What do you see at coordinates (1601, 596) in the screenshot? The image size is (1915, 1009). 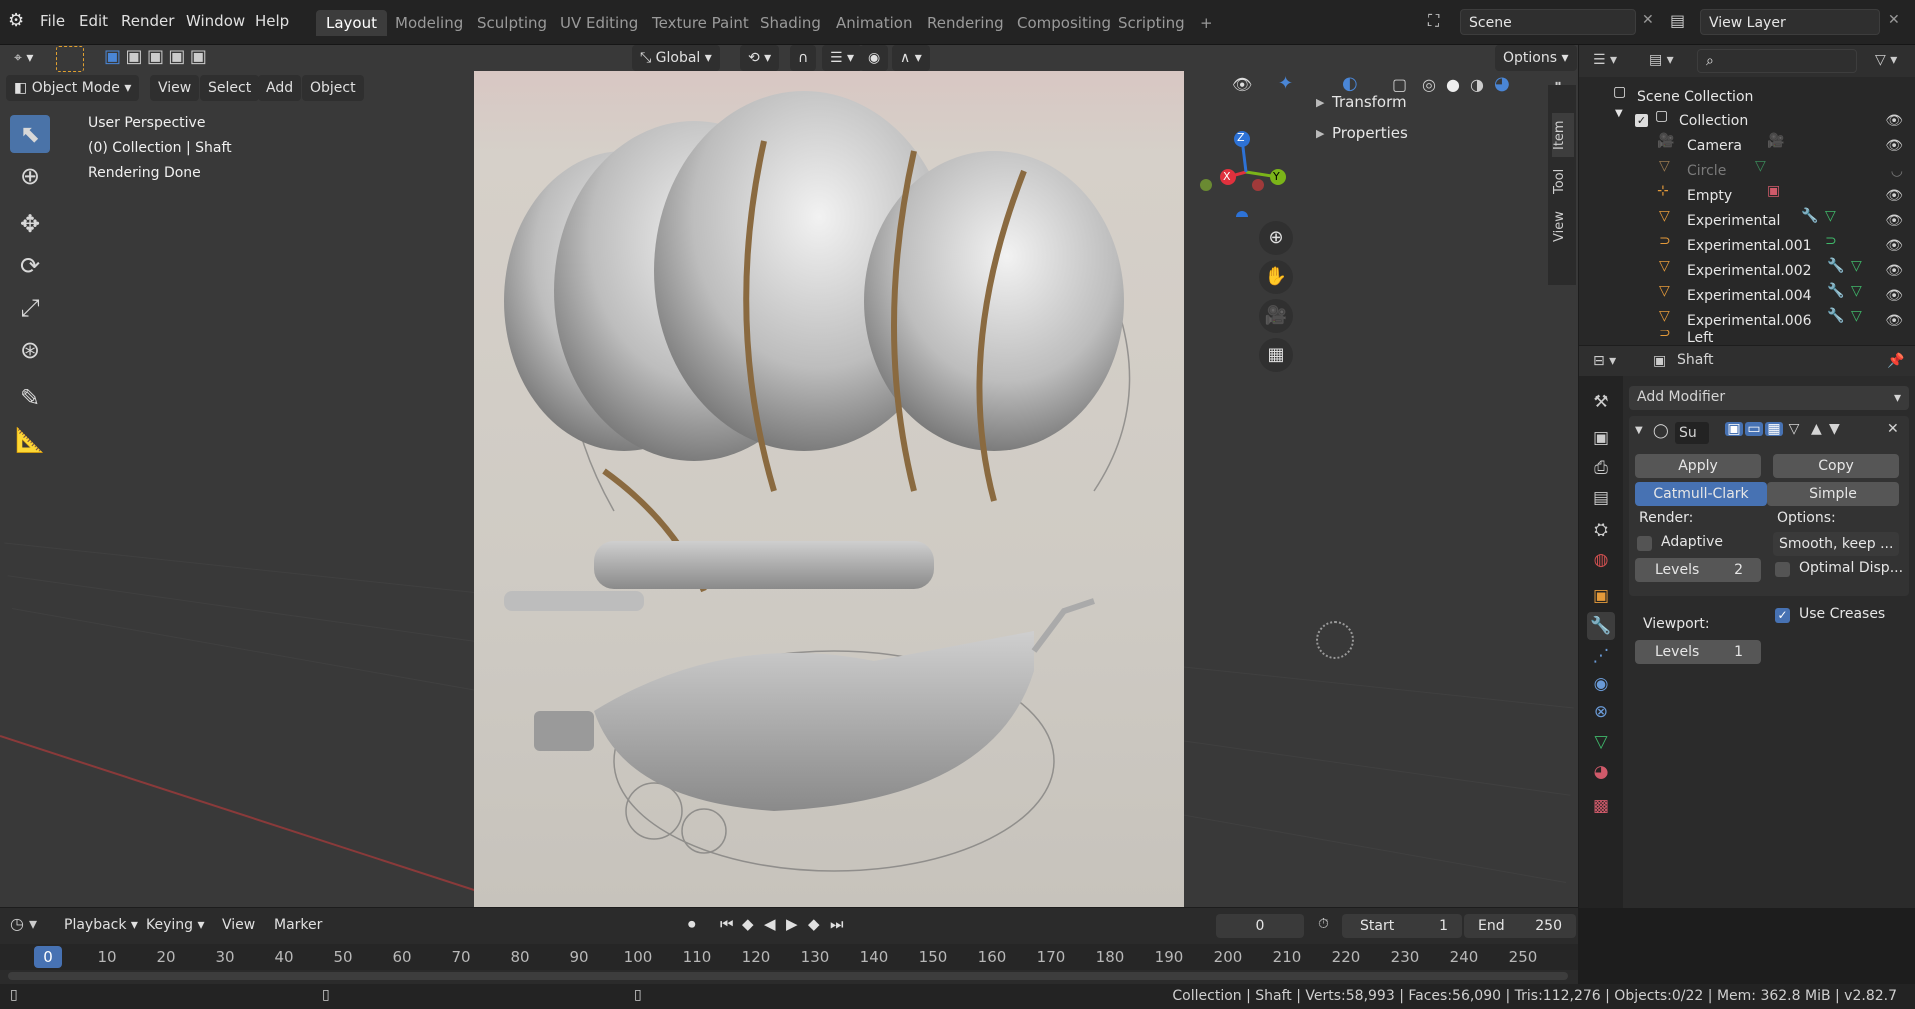 I see `tab-object: ▣` at bounding box center [1601, 596].